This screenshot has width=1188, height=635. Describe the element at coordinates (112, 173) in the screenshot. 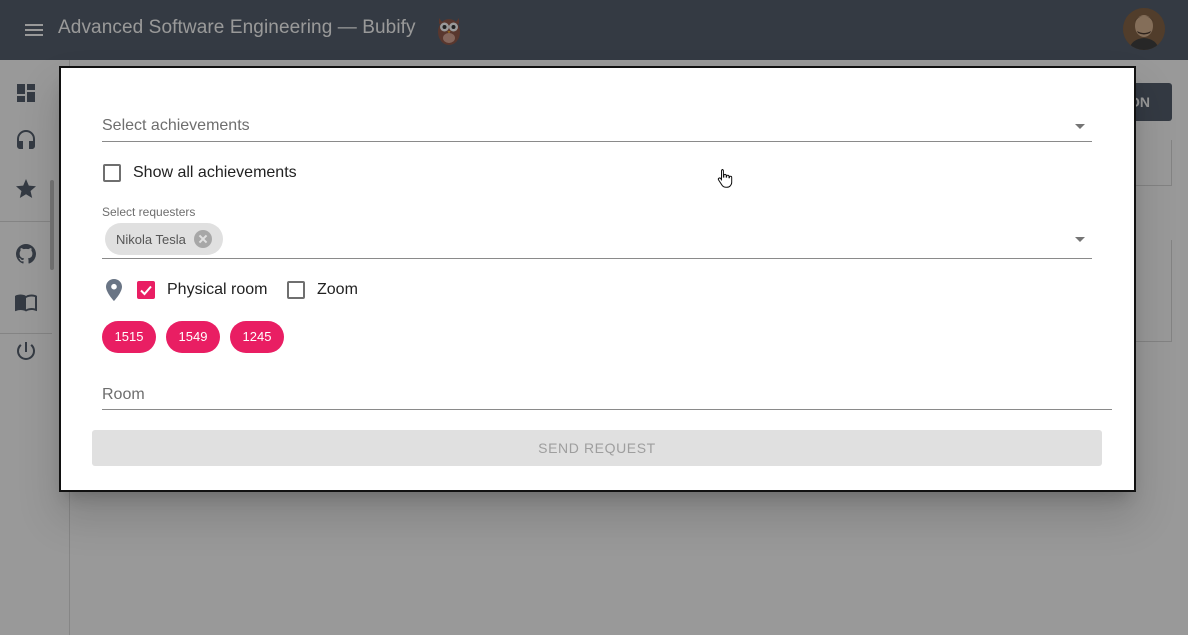

I see `show-all-achievements-checkbox` at that location.